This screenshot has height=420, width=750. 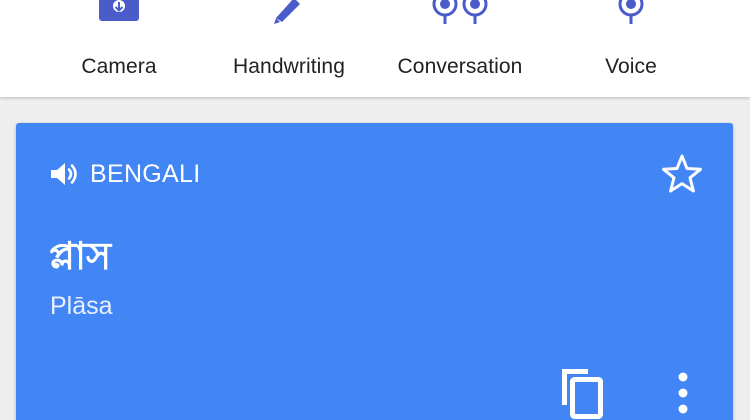 I want to click on conversation-mic-icon, so click(x=460, y=12).